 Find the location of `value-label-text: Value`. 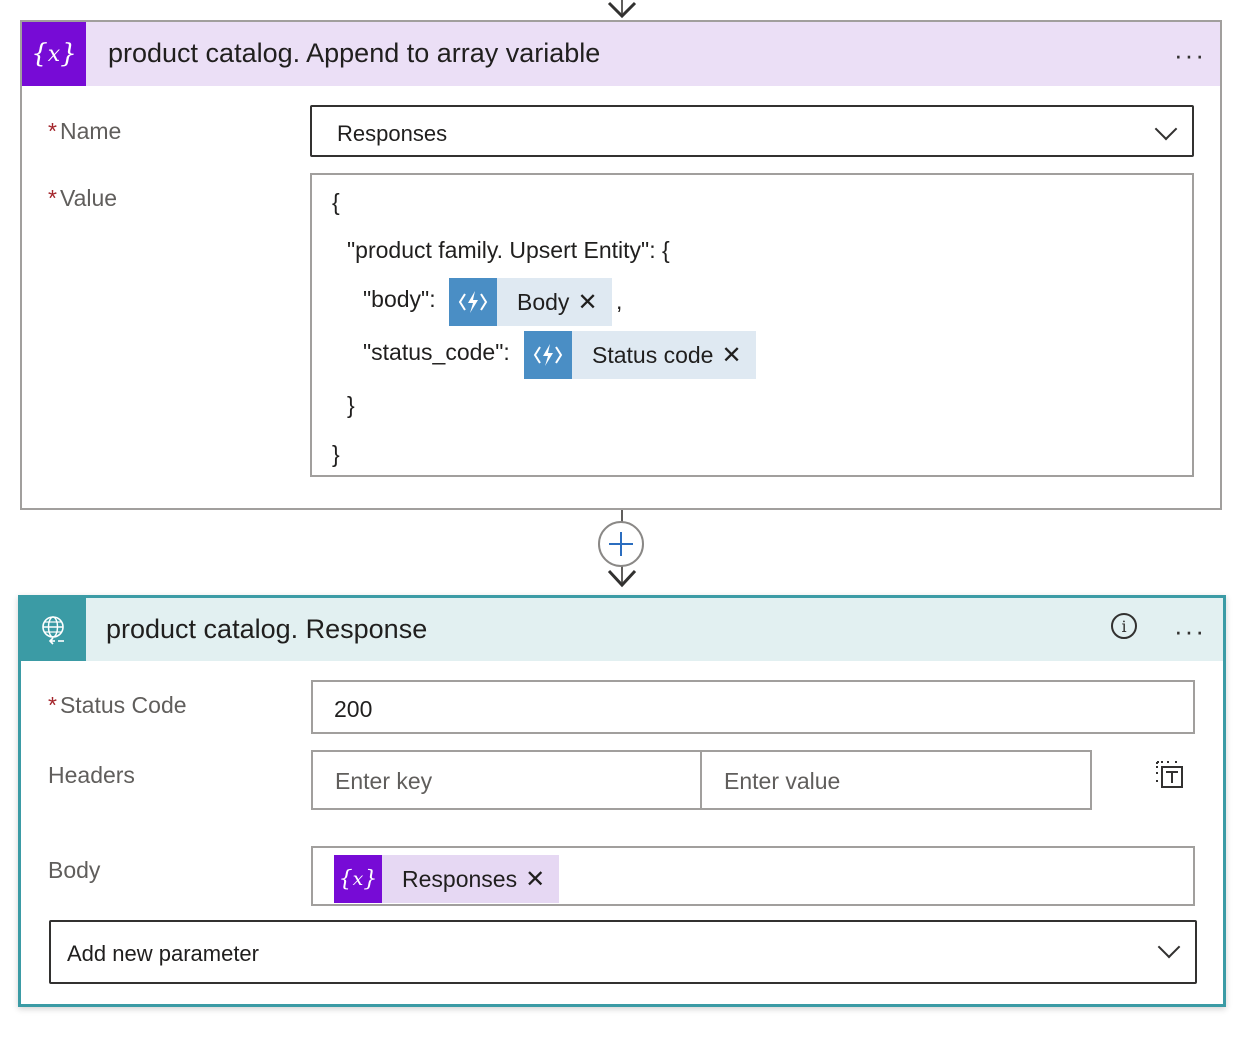

value-label-text: Value is located at coordinates (88, 198).